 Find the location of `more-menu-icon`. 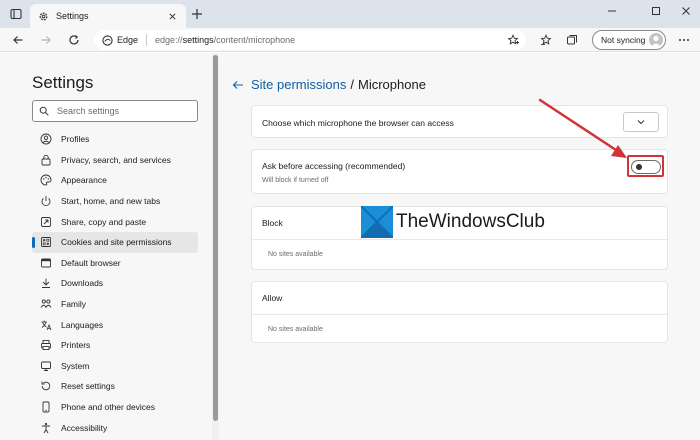

more-menu-icon is located at coordinates (684, 40).